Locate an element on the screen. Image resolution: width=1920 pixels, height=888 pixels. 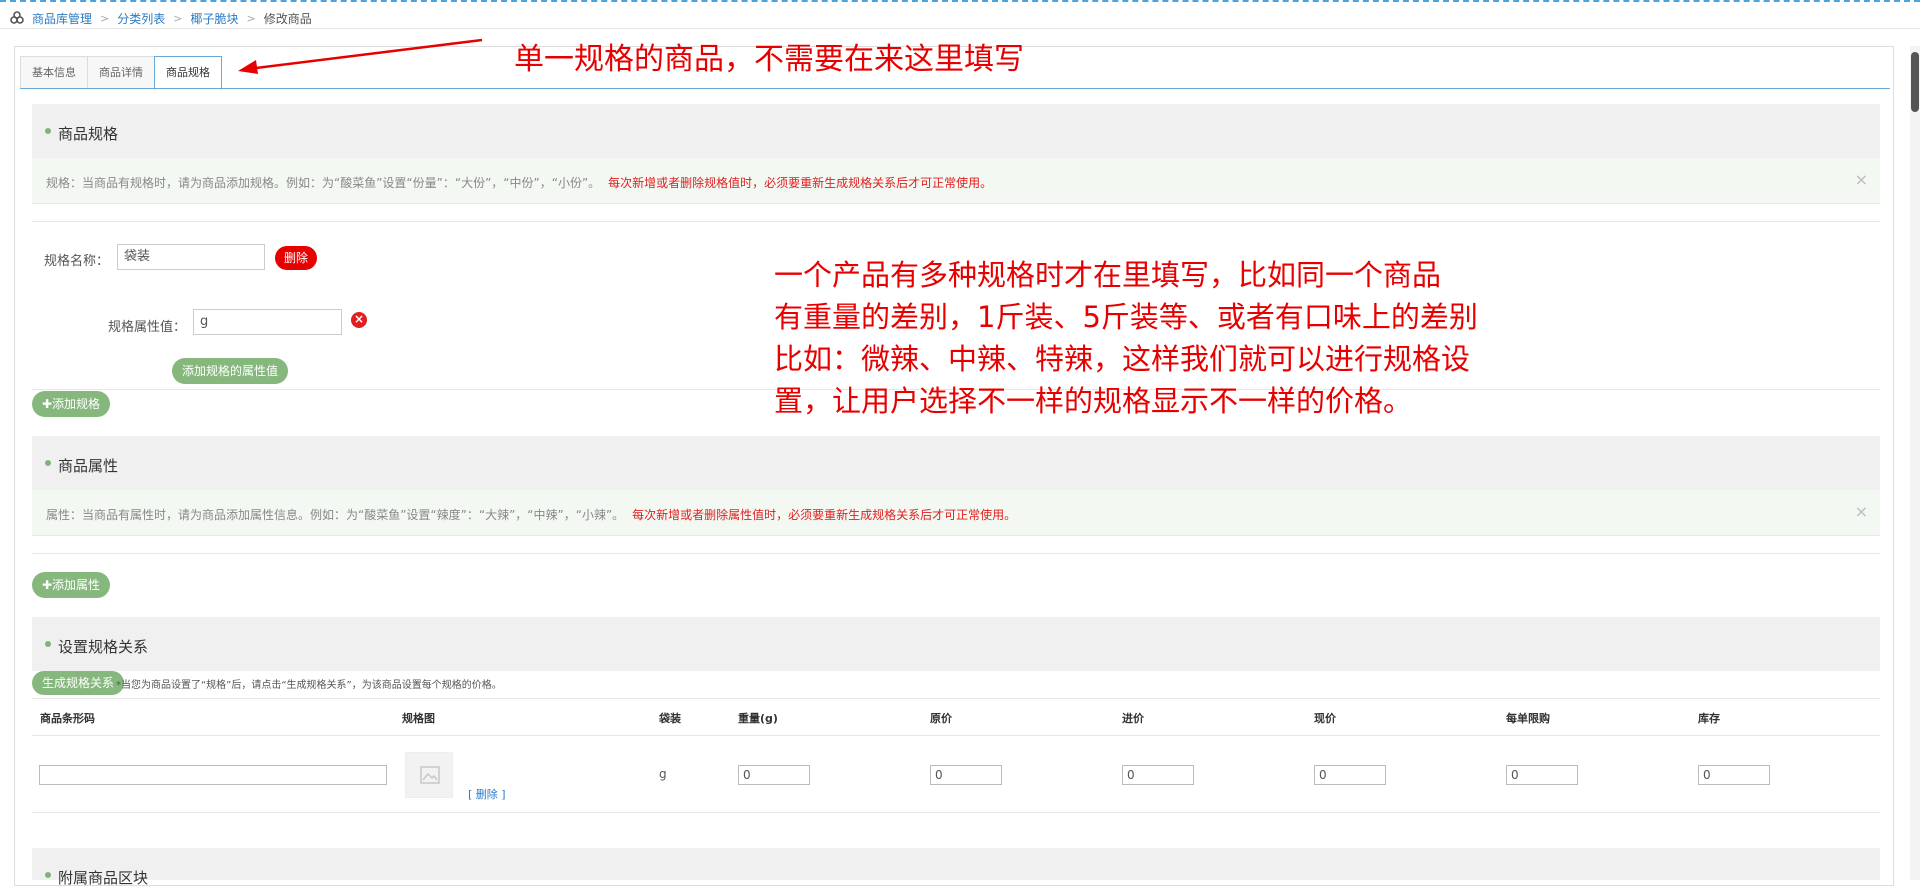
annotation-line: 置，让用户选择不一样的规格显示不一样的价格。 is located at coordinates (1093, 401).